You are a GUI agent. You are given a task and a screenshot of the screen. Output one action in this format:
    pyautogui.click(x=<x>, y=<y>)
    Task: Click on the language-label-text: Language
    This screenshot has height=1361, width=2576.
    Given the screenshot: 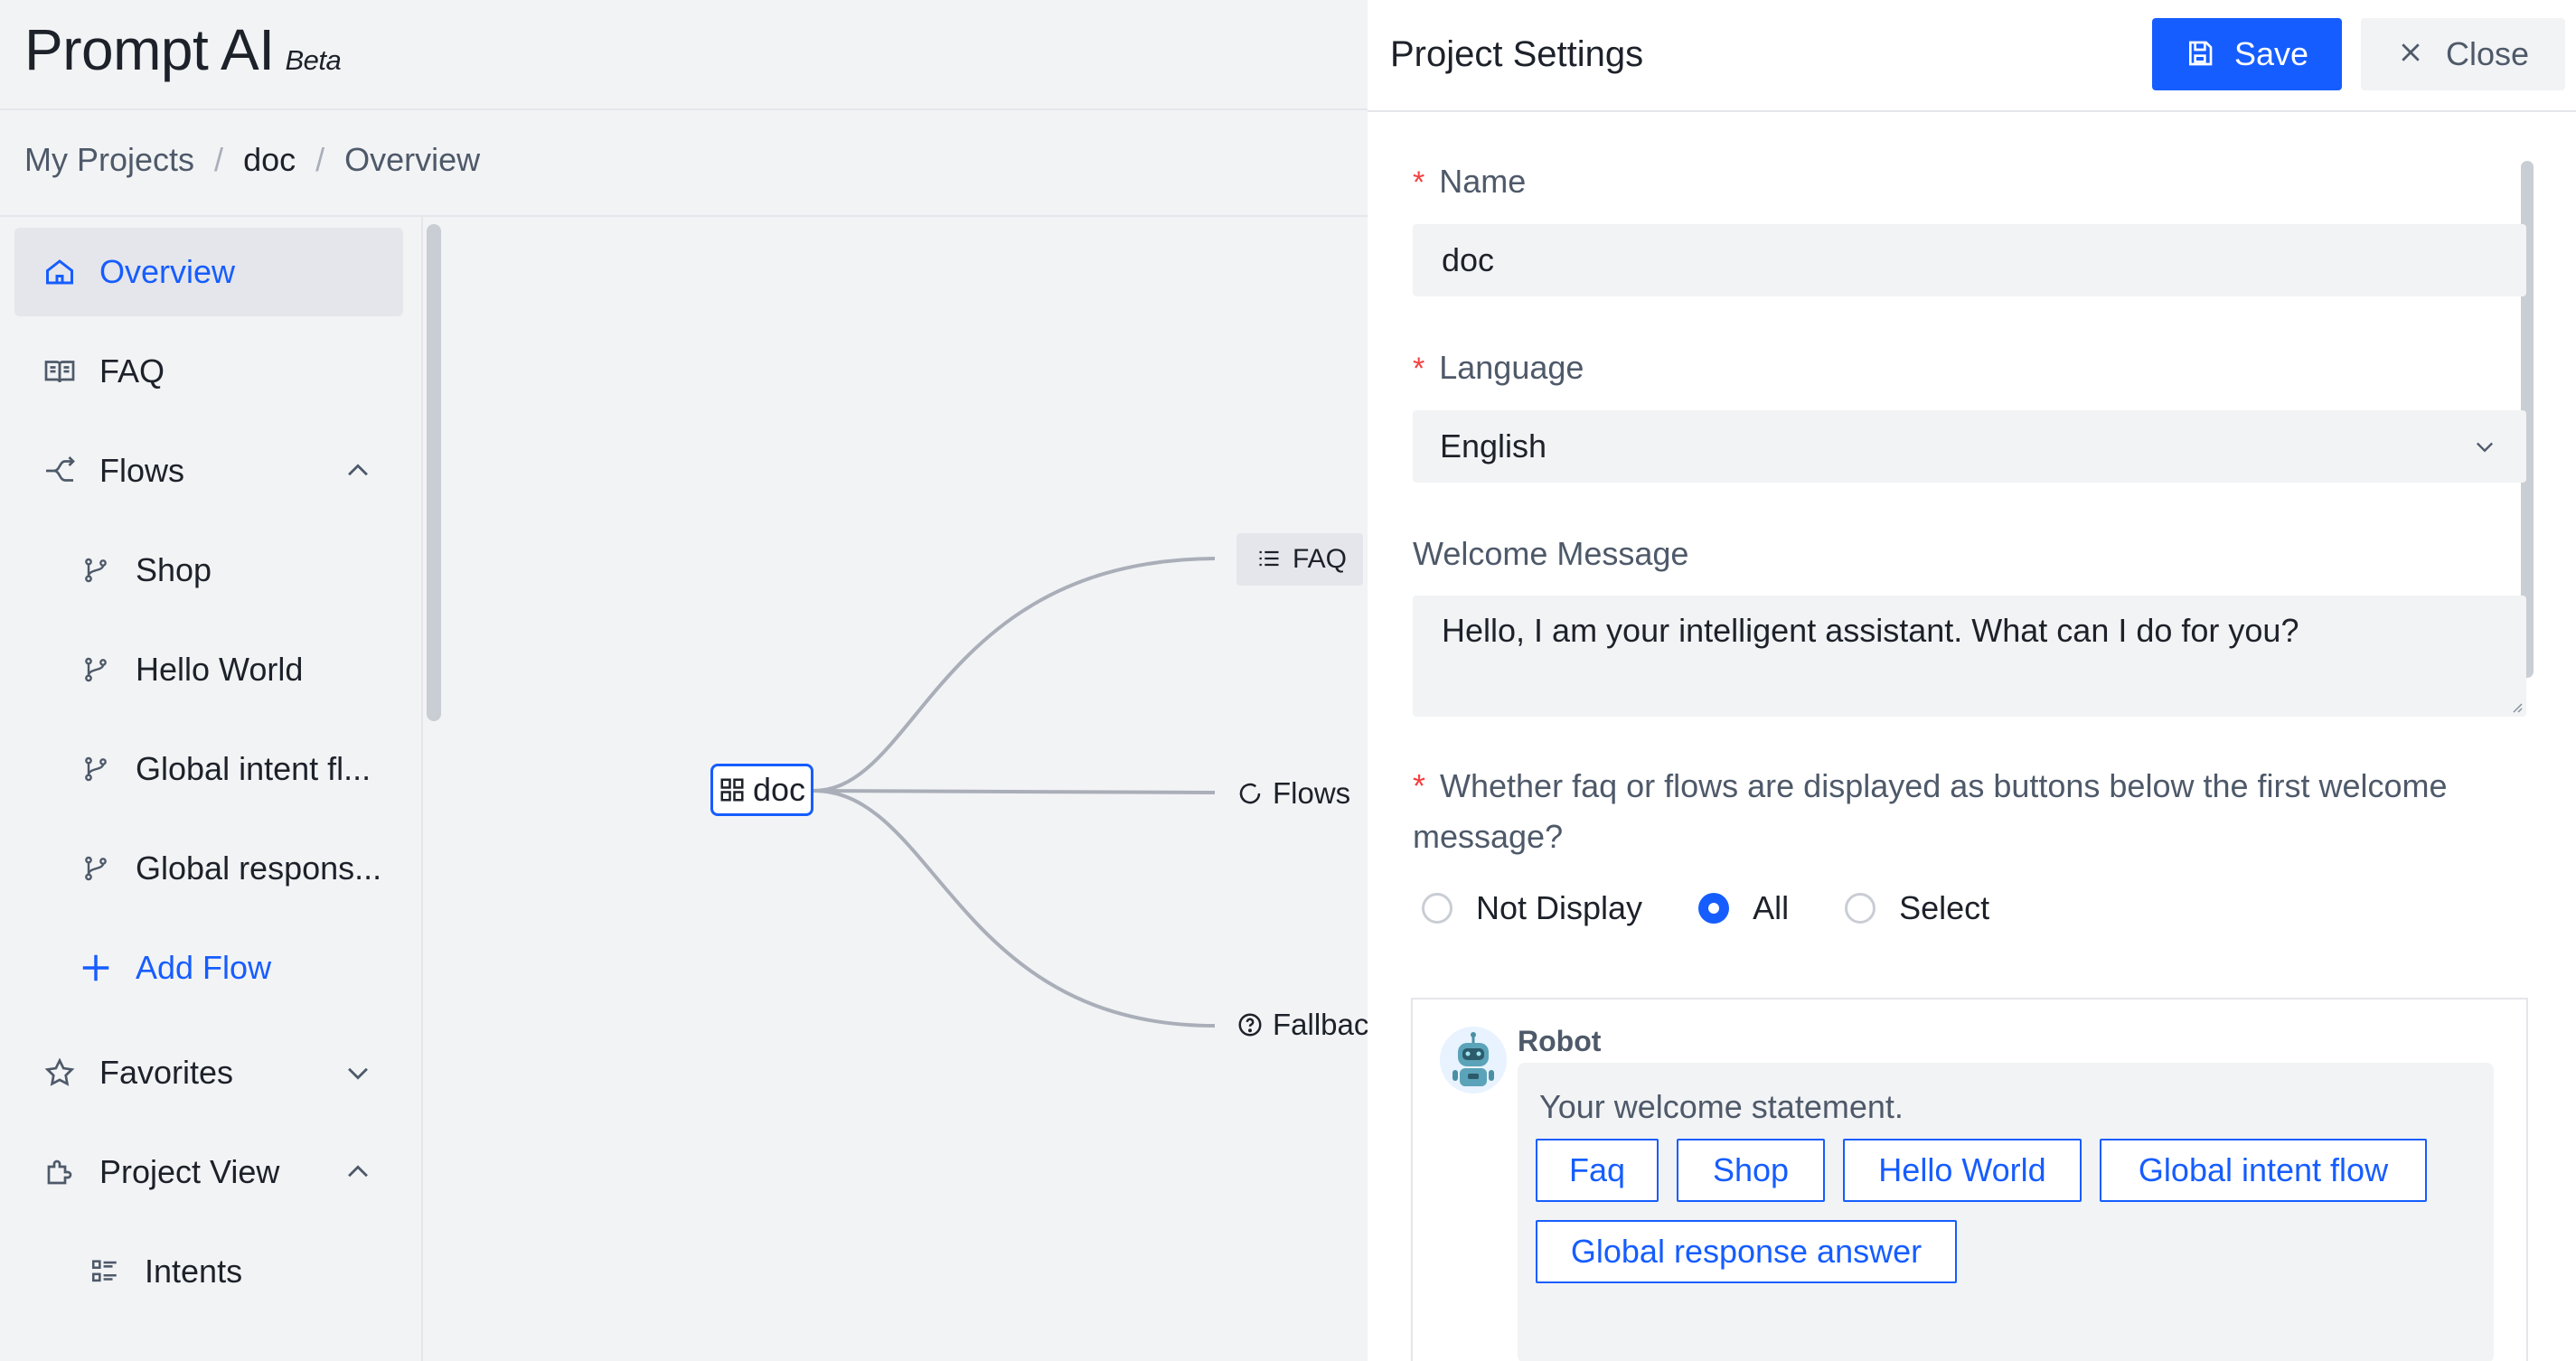 What is the action you would take?
    pyautogui.click(x=1511, y=367)
    